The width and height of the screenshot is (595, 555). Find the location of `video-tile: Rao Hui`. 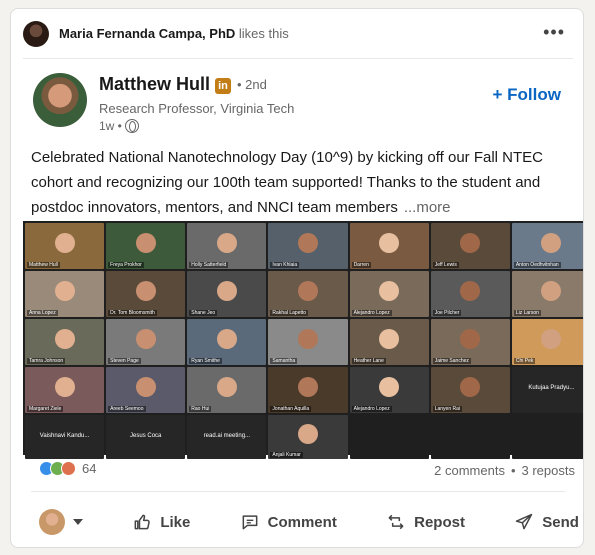

video-tile: Rao Hui is located at coordinates (227, 390).